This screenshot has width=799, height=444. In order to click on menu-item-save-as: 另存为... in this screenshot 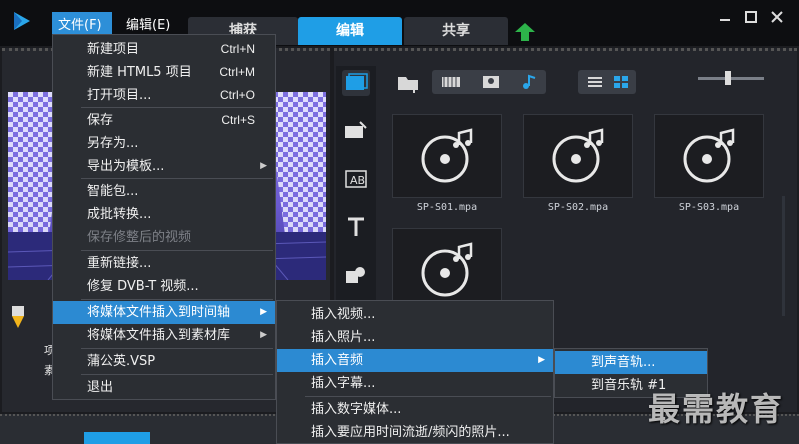, I will do `click(164, 143)`.